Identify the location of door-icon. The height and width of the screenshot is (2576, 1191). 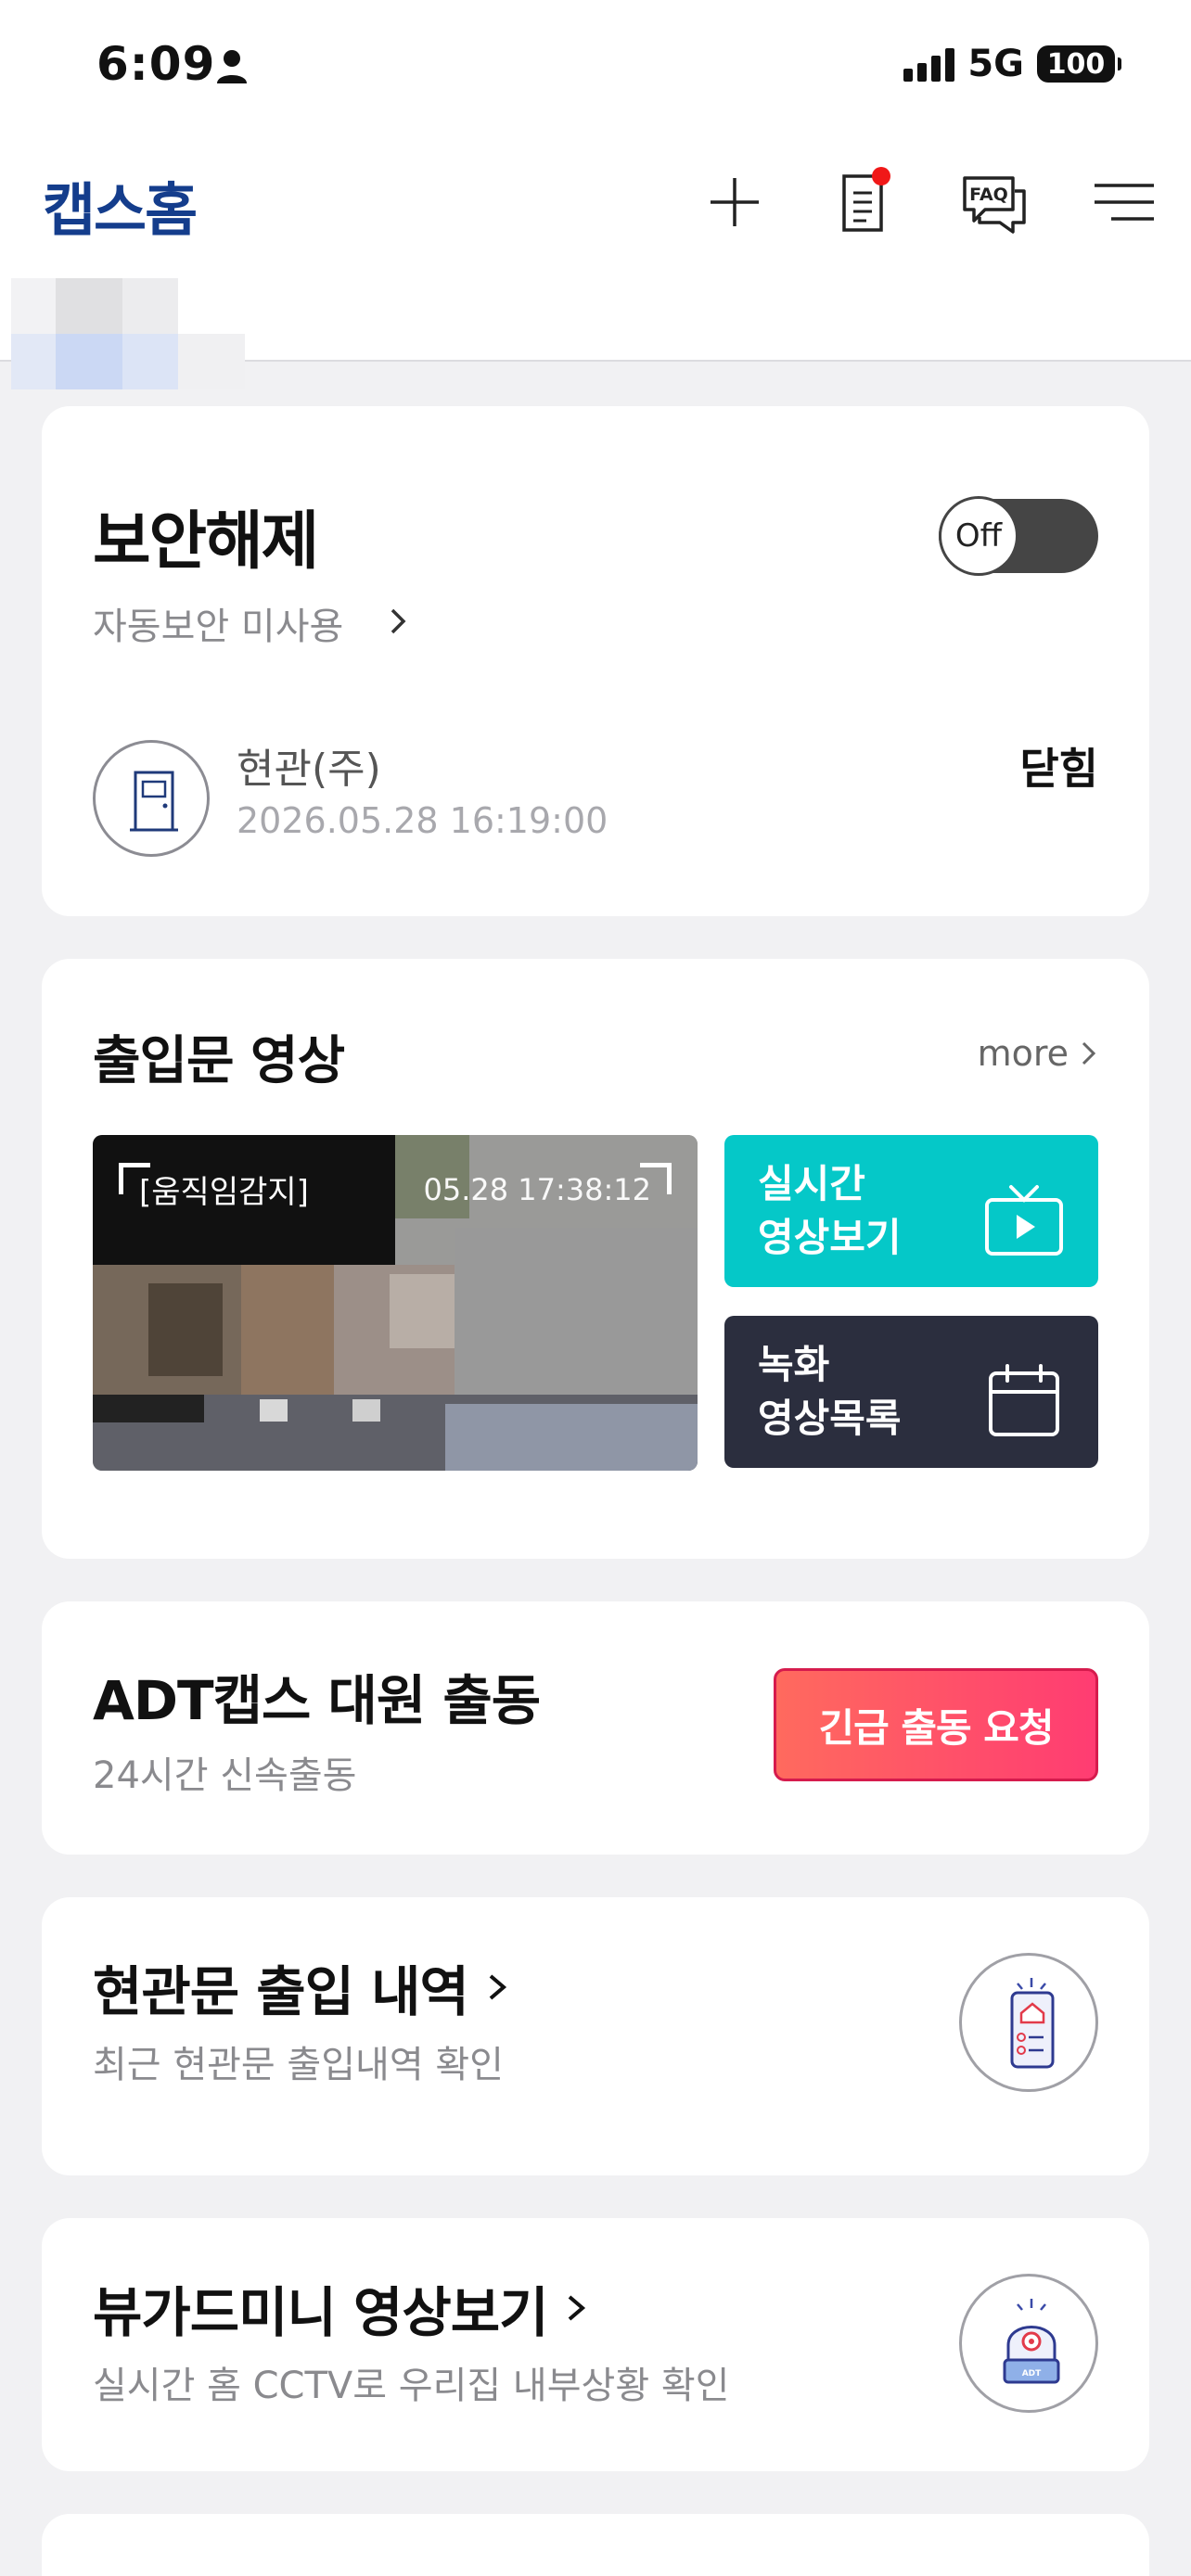
(151, 799).